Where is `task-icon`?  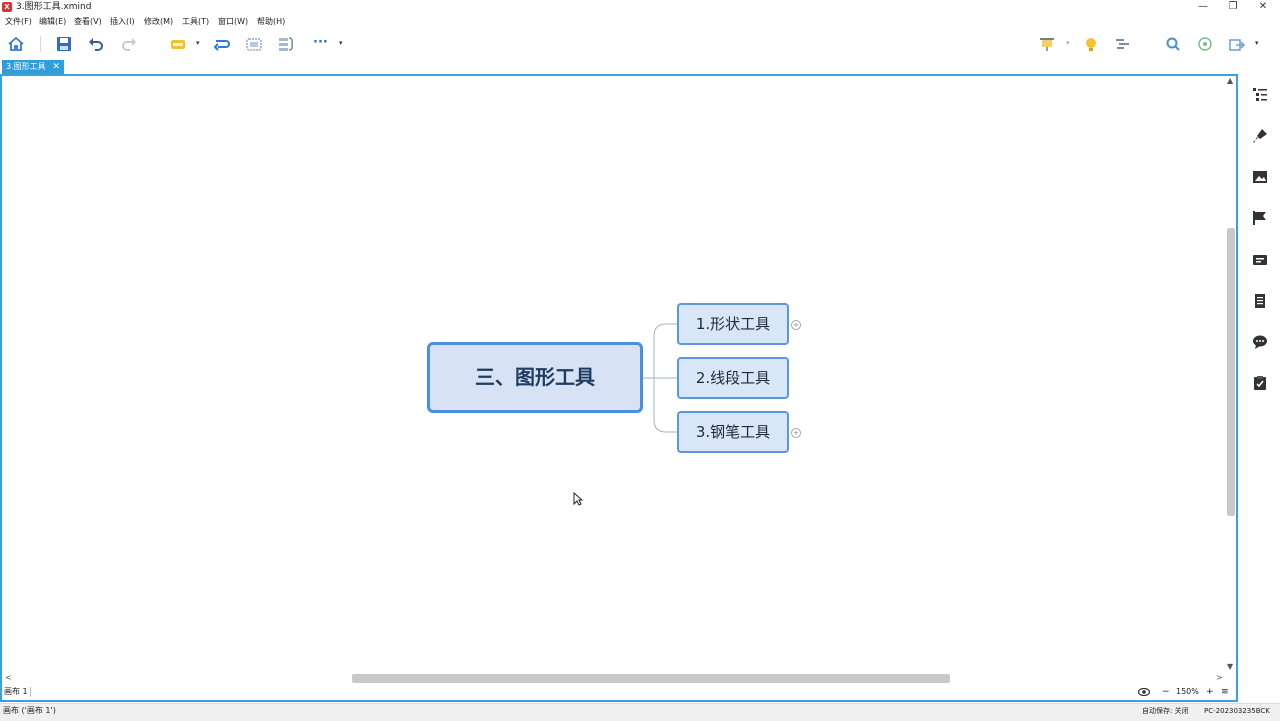 task-icon is located at coordinates (1260, 383).